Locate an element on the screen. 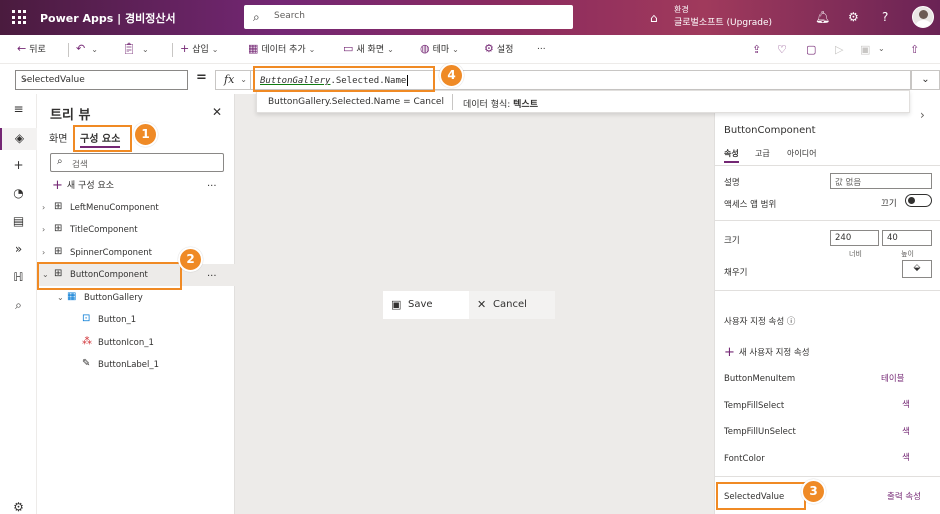 The height and width of the screenshot is (514, 940). info-icon: ⓘ is located at coordinates (791, 322).